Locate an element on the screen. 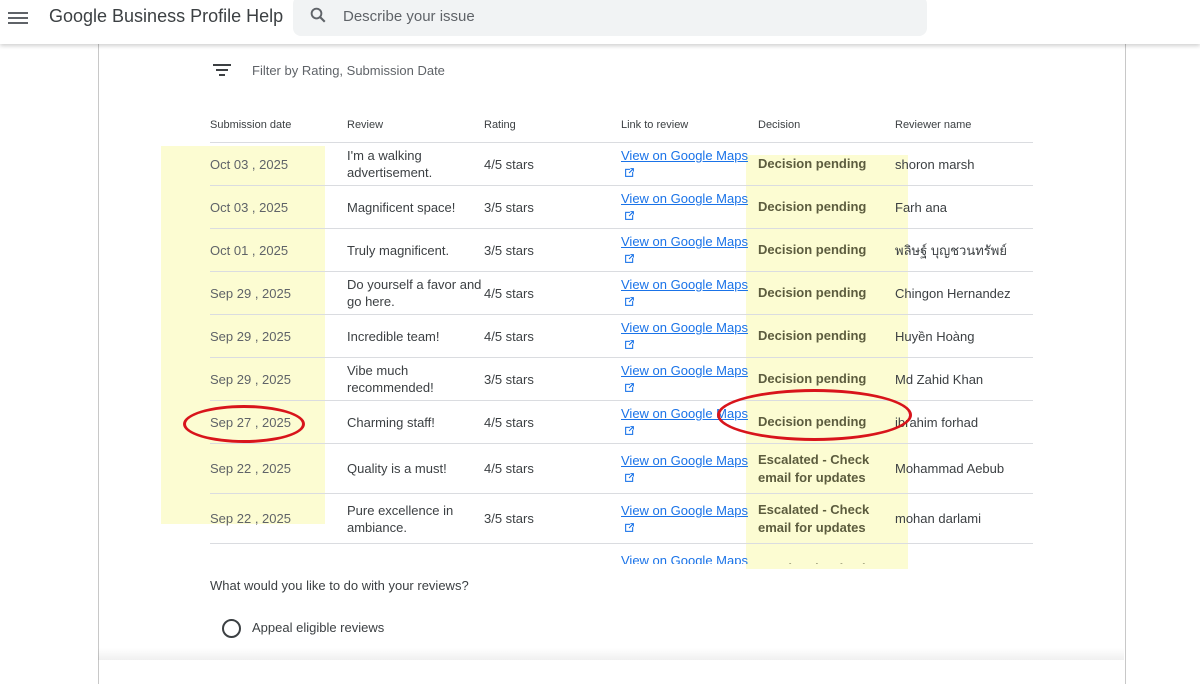 Image resolution: width=1200 pixels, height=684 pixels. reviewer-name: Mohammad Aebub is located at coordinates (964, 468).